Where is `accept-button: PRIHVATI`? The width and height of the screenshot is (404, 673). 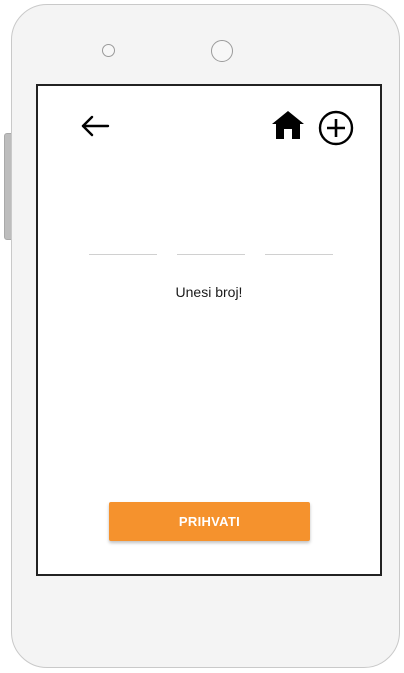
accept-button: PRIHVATI is located at coordinates (209, 521).